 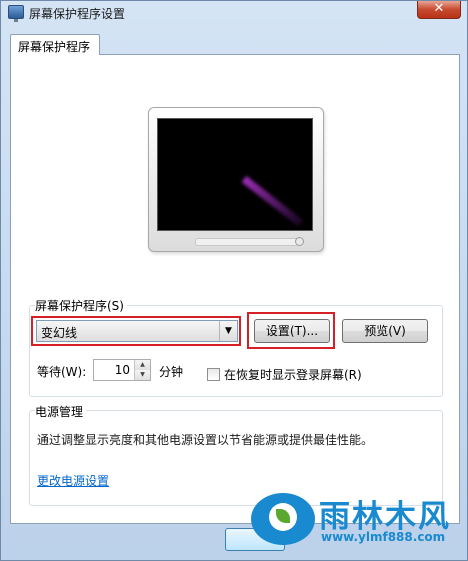 I want to click on title-bar: 屏幕保护程序设置 ✕, so click(x=234, y=13).